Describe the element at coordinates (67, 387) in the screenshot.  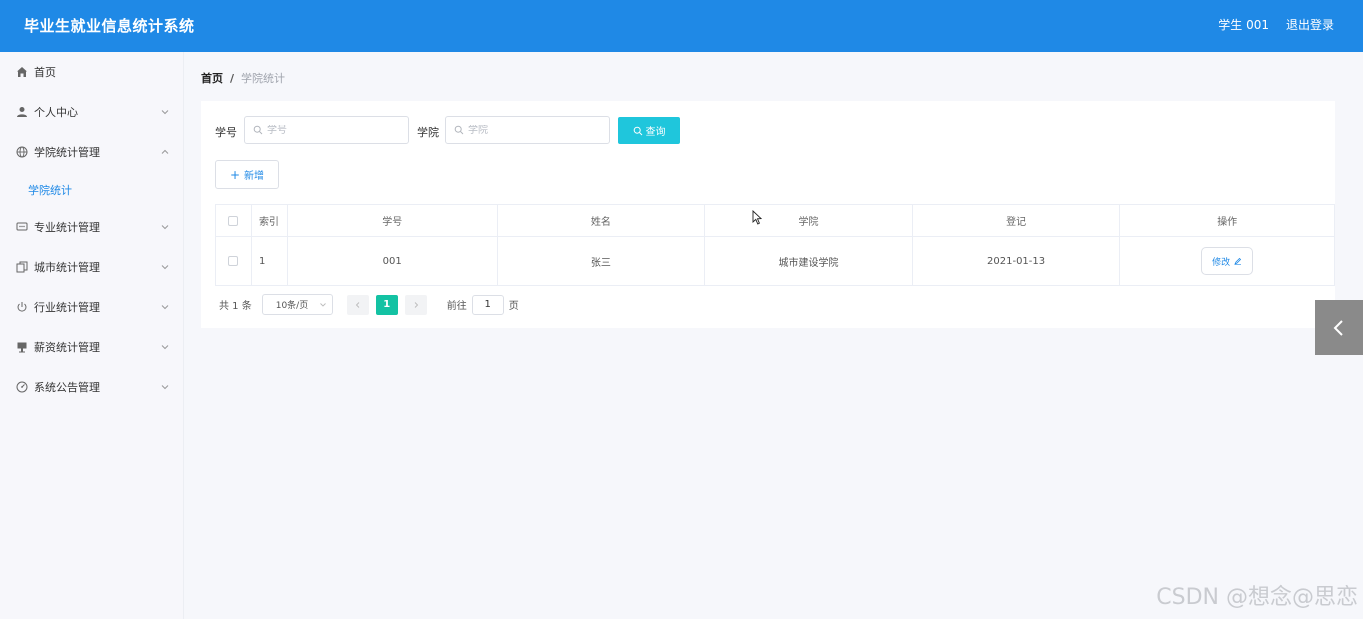
I see `sidebar-item-label: 系统公告管理` at that location.